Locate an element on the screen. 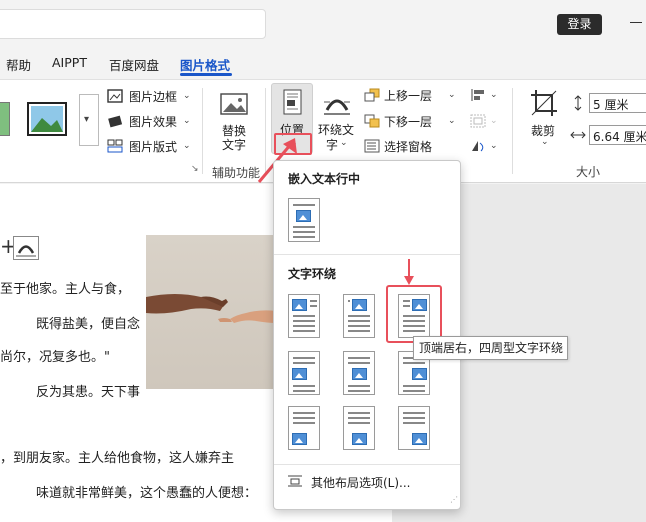  wrap-section-title: 文字环绕 is located at coordinates (312, 274).